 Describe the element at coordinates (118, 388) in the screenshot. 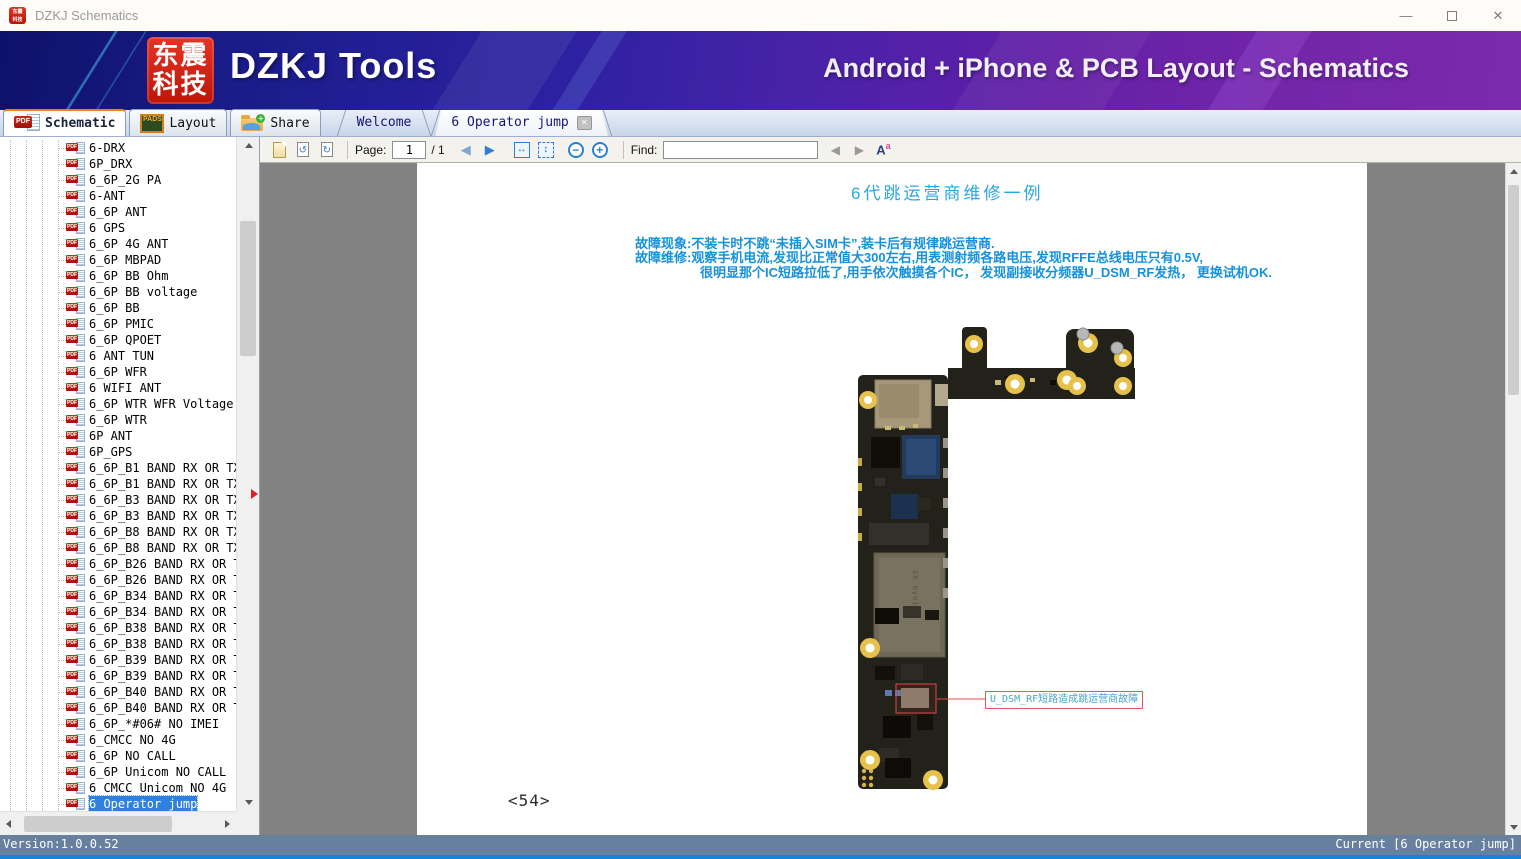

I see `tree-item: PDF 6 WIFI ANT` at that location.